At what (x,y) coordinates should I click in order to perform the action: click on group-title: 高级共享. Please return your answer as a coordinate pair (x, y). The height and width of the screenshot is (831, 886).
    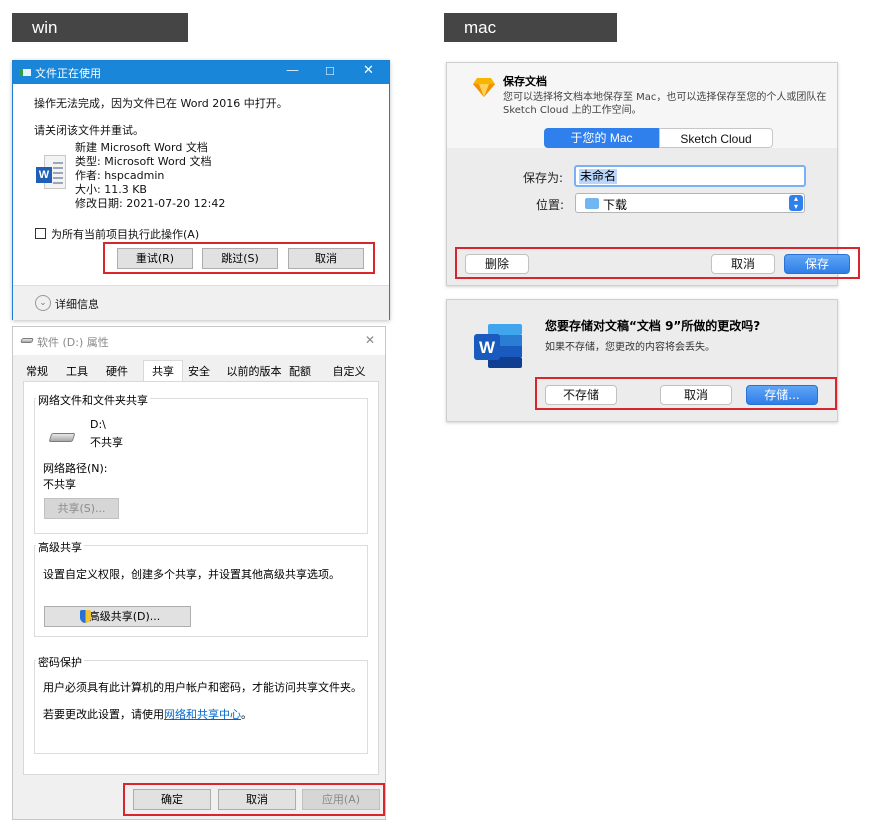
    Looking at the image, I should click on (60, 547).